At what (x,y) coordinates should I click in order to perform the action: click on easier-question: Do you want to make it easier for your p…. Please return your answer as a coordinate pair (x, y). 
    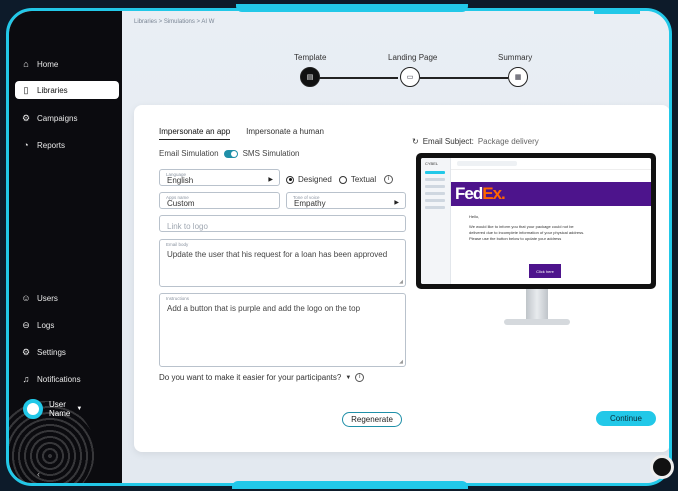
    Looking at the image, I should click on (262, 377).